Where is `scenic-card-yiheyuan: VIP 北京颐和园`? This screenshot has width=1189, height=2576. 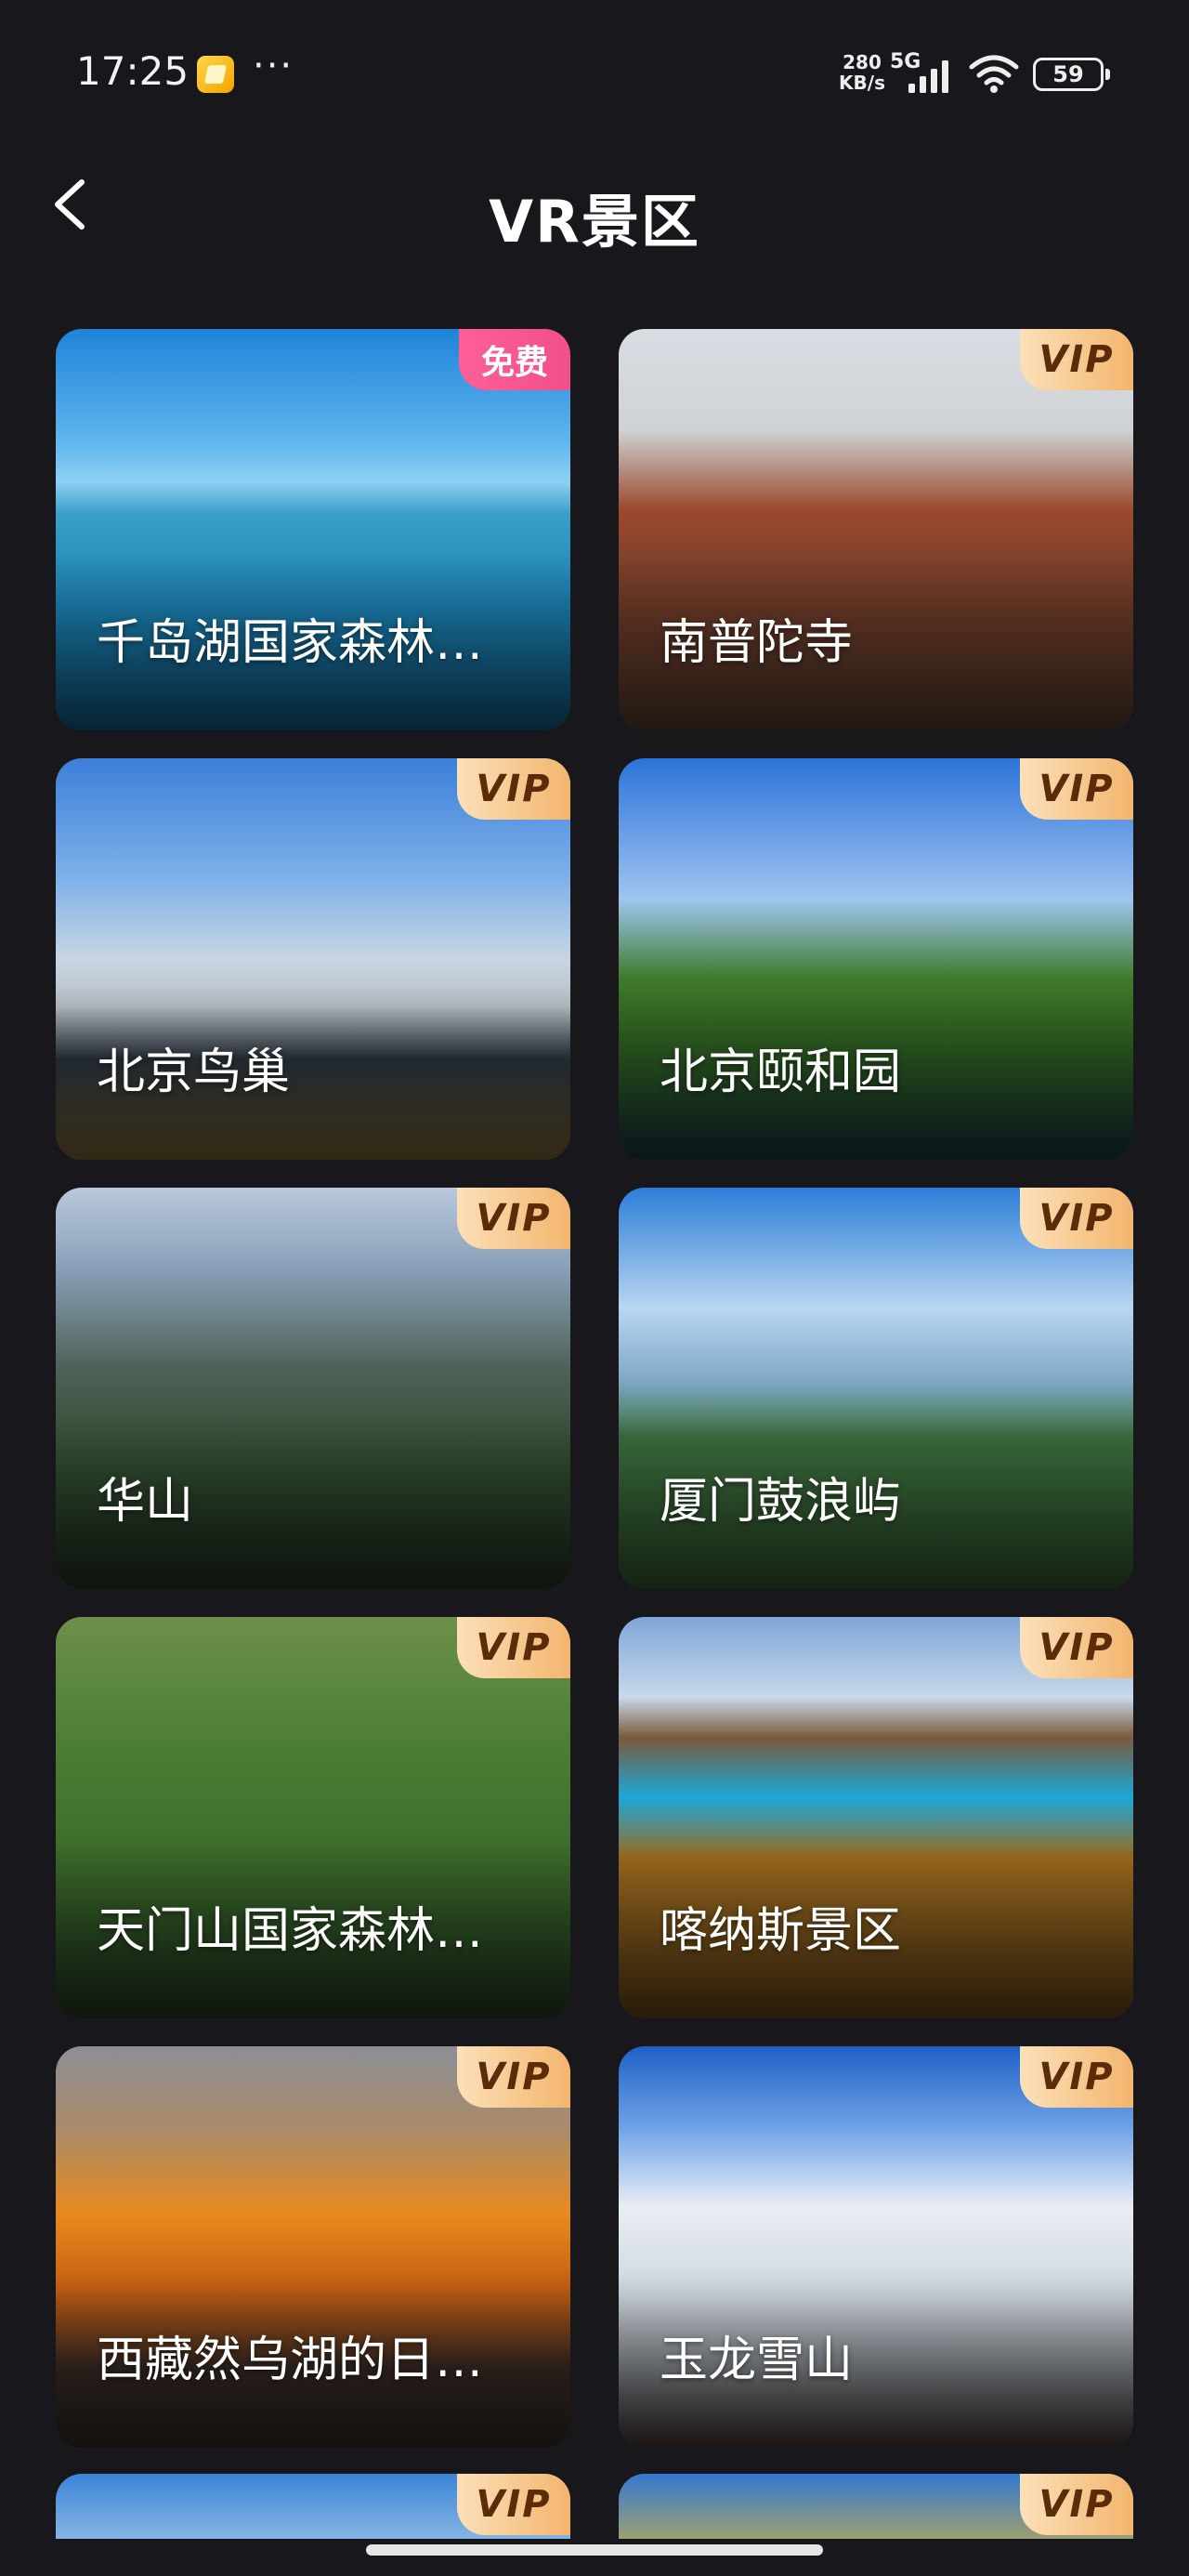
scenic-card-yiheyuan: VIP 北京颐和园 is located at coordinates (876, 959).